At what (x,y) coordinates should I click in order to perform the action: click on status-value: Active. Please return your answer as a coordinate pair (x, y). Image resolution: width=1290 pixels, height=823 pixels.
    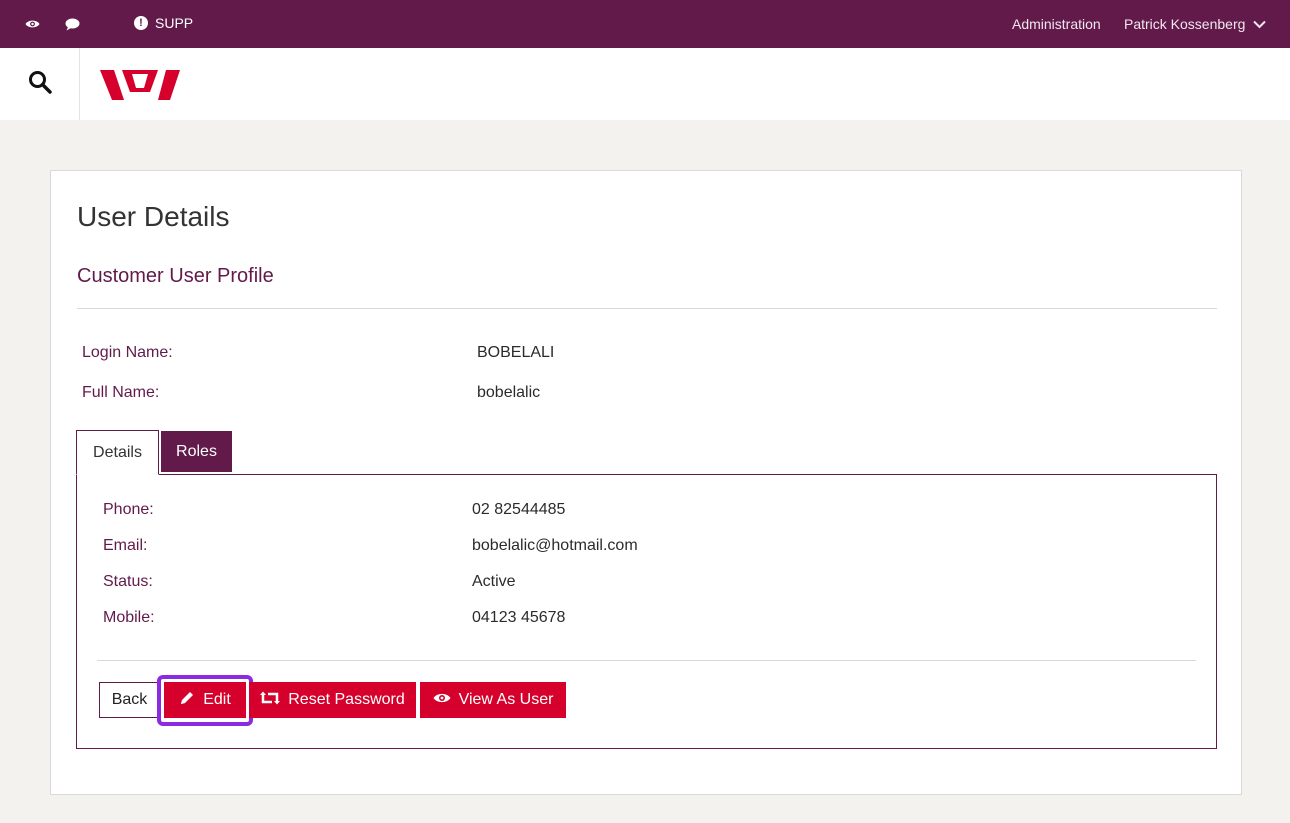
    Looking at the image, I should click on (494, 581).